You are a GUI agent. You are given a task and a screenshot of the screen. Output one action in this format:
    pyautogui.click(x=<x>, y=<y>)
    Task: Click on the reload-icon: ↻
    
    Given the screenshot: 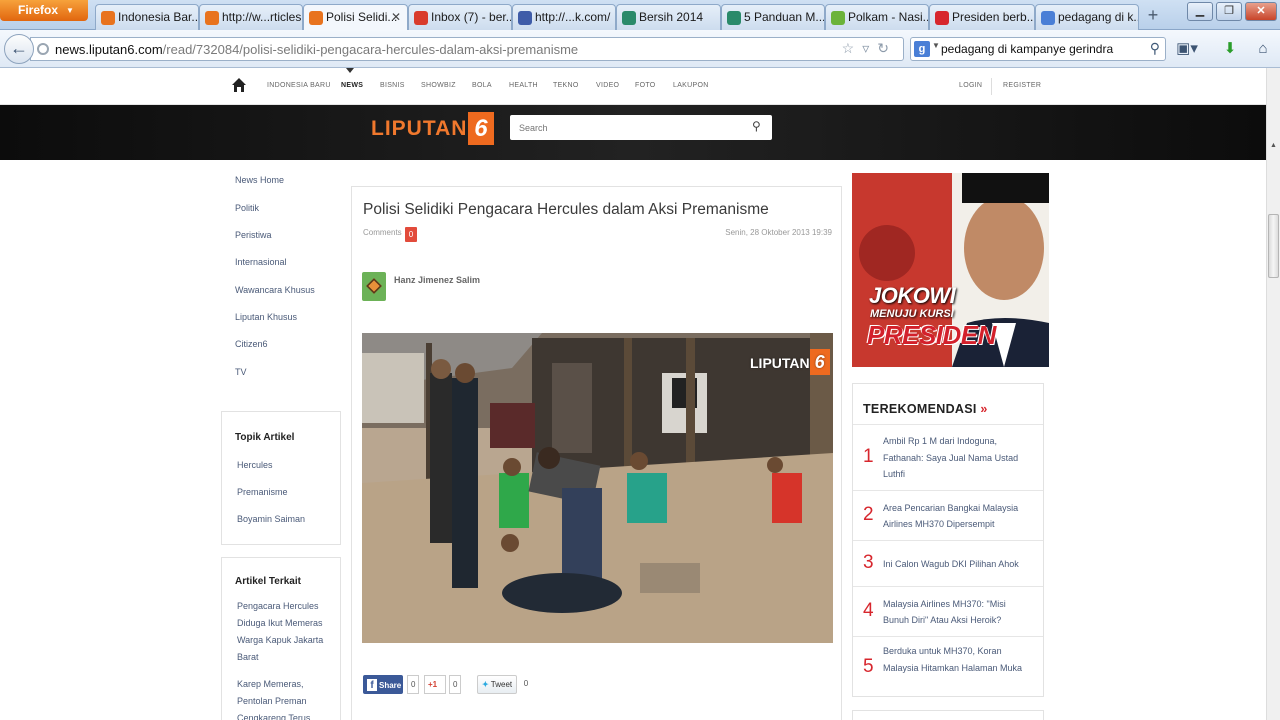 What is the action you would take?
    pyautogui.click(x=887, y=48)
    